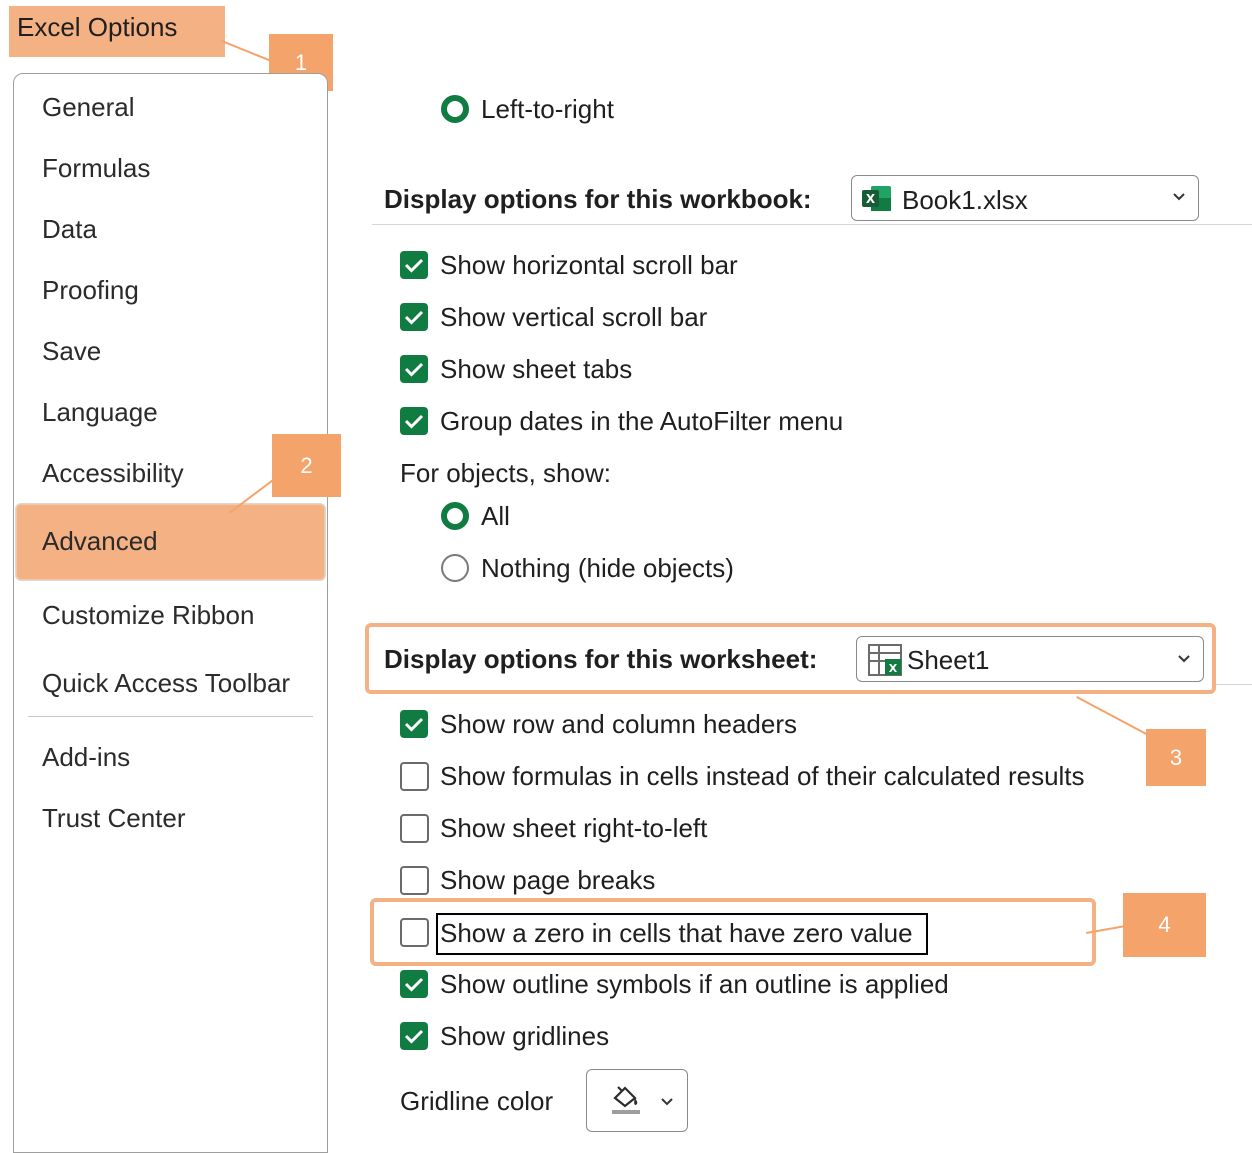 The image size is (1252, 1153). I want to click on sheet-icon: X, so click(885, 660).